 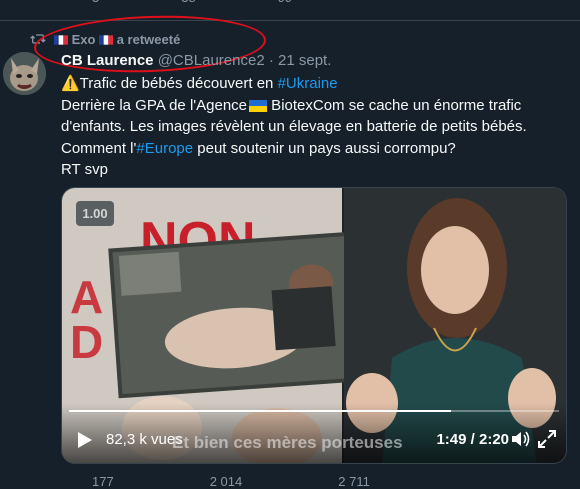 I want to click on previous-tweet-actions: 3 38 99, so click(x=290, y=10).